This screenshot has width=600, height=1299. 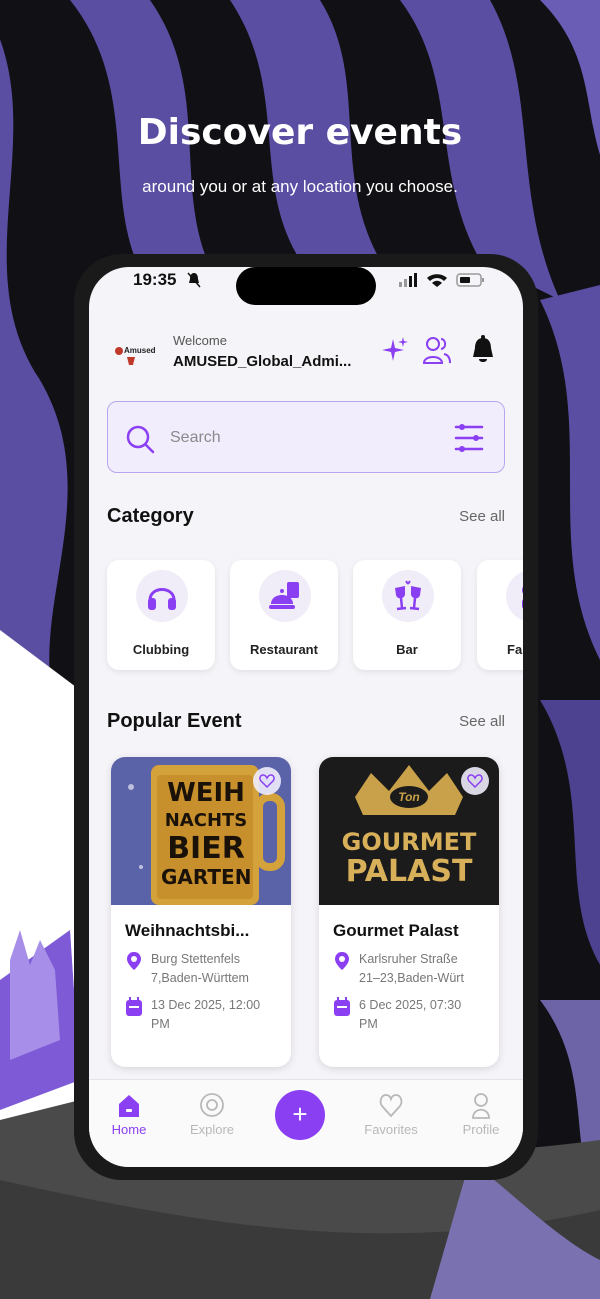 I want to click on tab-home: Home, so click(x=129, y=1122).